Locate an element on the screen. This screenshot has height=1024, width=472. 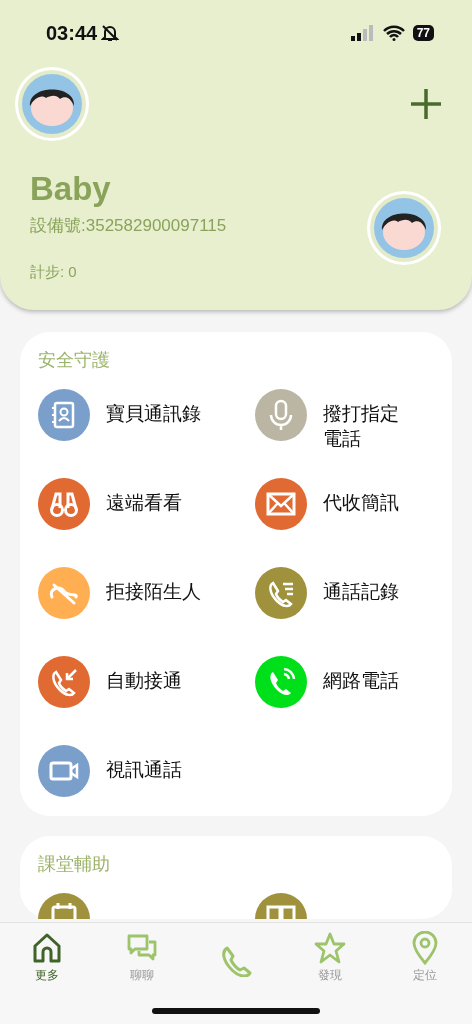
signal-icon is located at coordinates (362, 33).